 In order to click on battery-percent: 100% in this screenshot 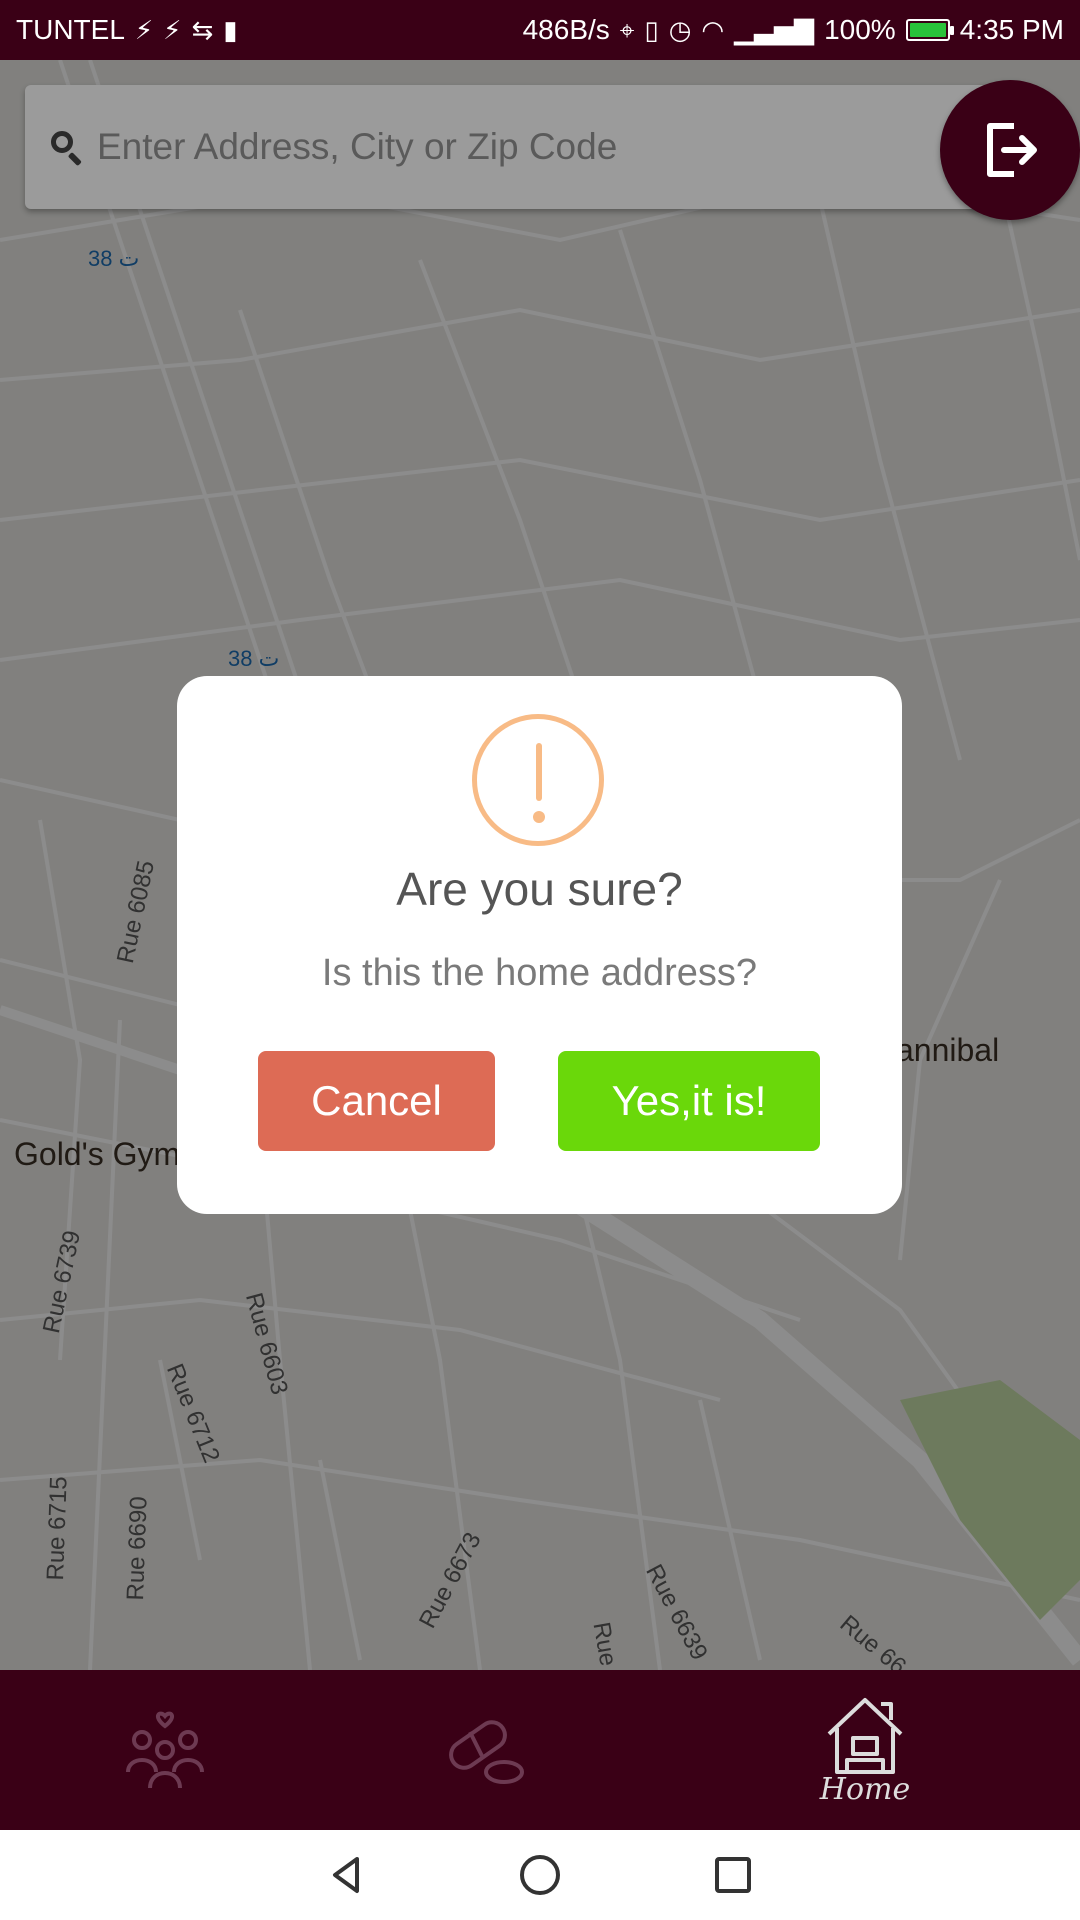, I will do `click(860, 29)`.